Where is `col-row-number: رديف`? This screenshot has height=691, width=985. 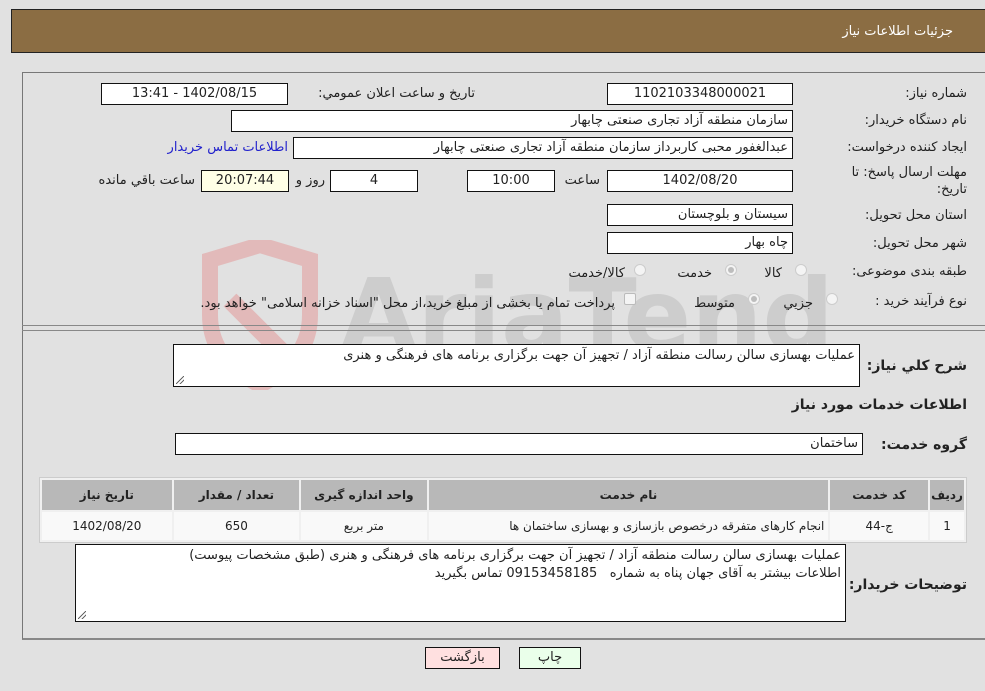
col-row-number: رديف is located at coordinates (947, 495).